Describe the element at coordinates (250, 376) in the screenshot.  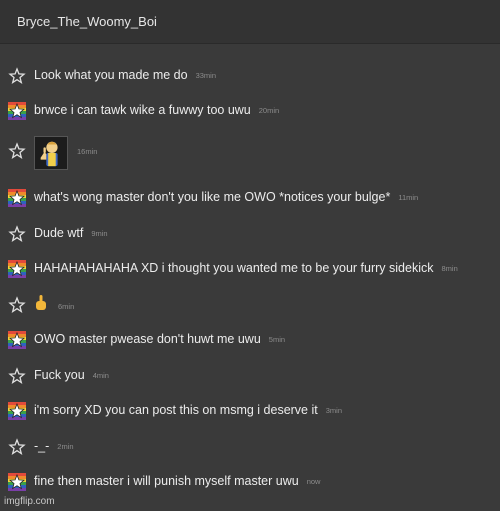
I see `message-item: Fuck you 4min` at that location.